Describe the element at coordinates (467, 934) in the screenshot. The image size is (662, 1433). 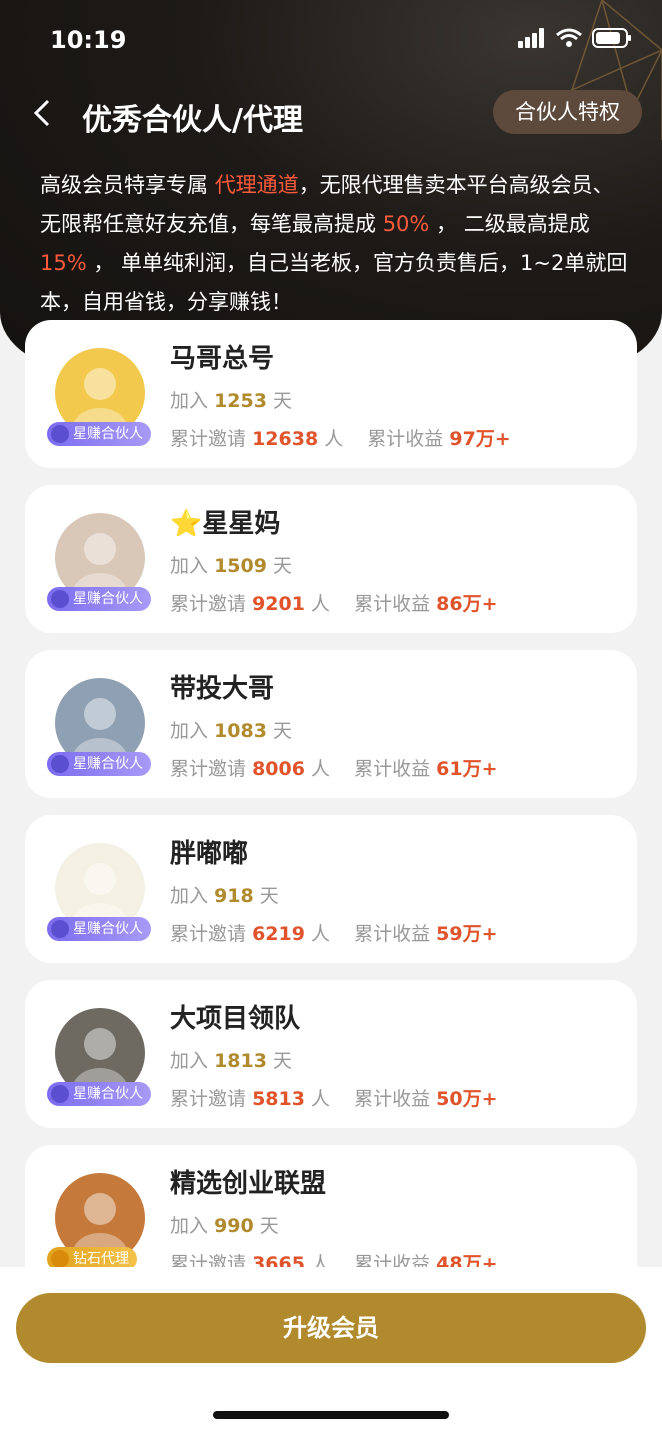
I see `earnings-value: 59万+` at that location.